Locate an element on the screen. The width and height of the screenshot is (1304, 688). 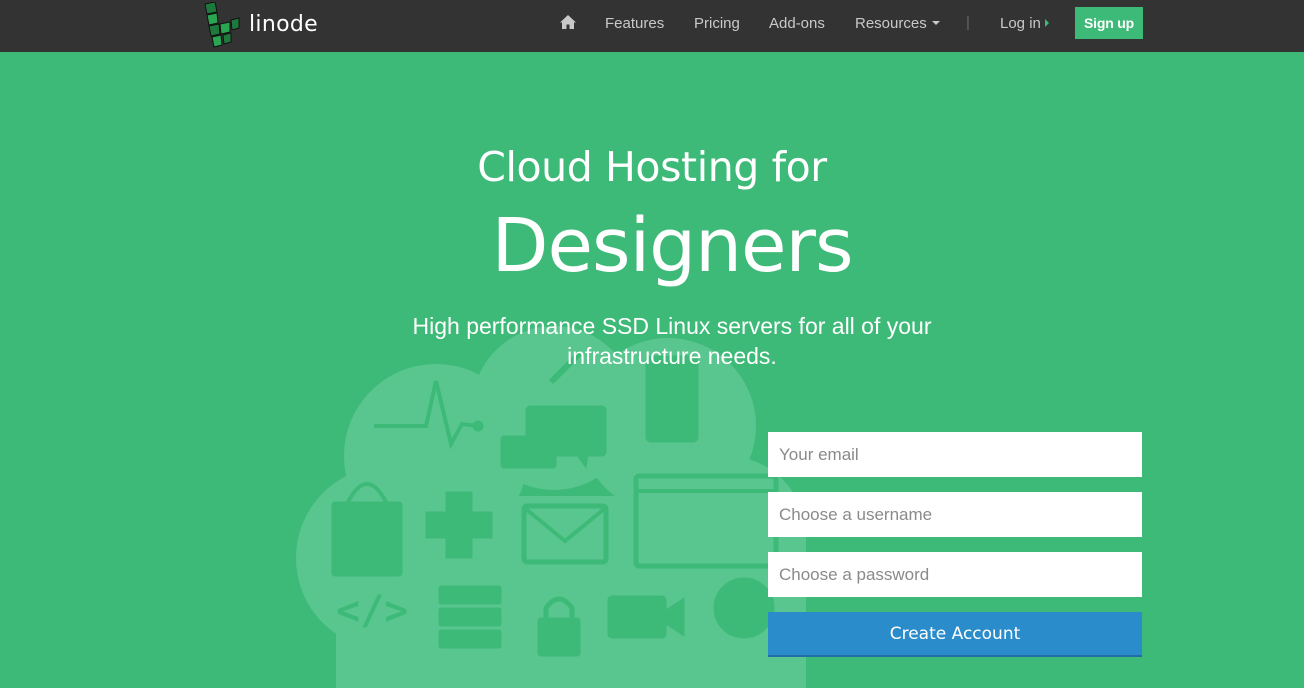
hero-heading-large: Designers is located at coordinates (672, 246).